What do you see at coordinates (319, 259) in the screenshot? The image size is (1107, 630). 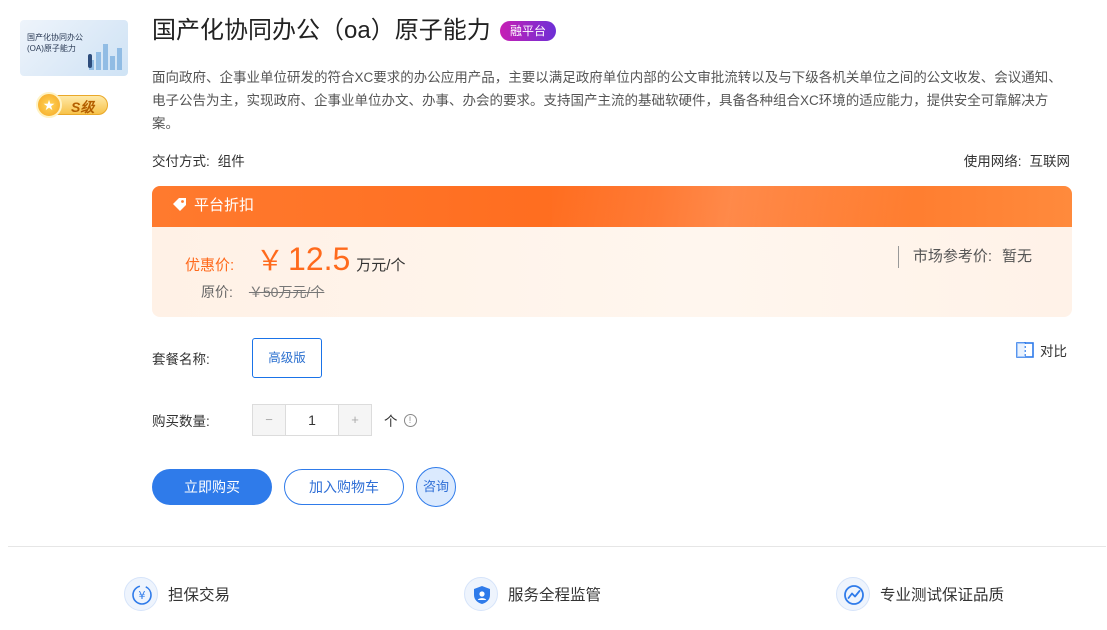 I see `discount-price-value: 12.5` at bounding box center [319, 259].